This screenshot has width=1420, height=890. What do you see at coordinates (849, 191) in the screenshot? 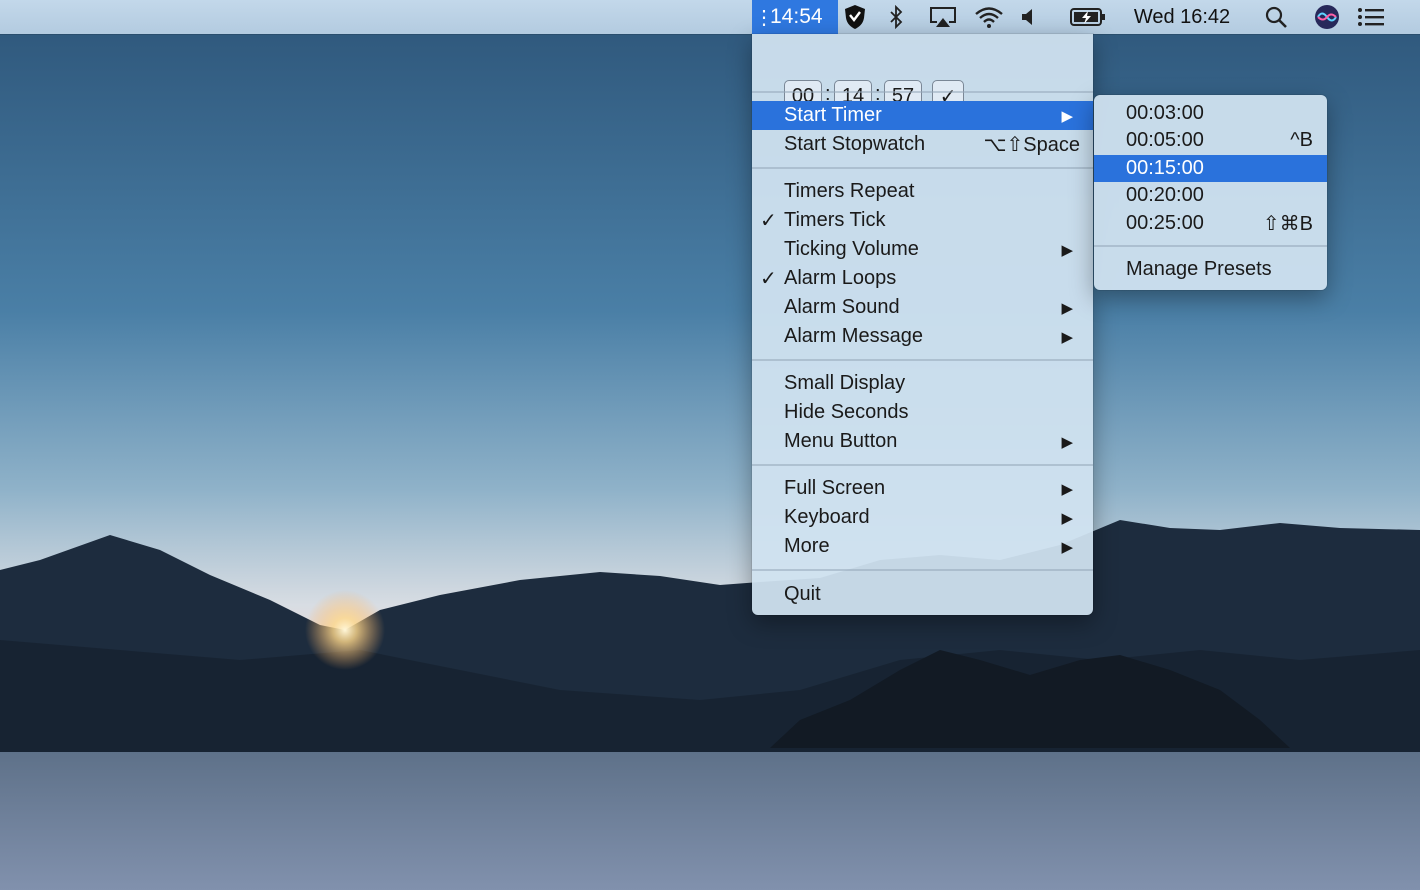
I see `menu-item-label: Timers Repeat` at bounding box center [849, 191].